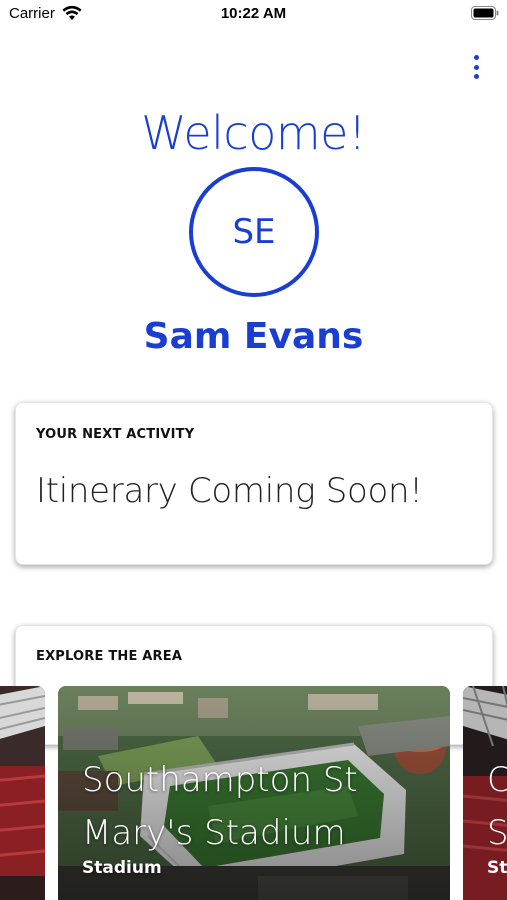 The height and width of the screenshot is (900, 507). I want to click on status-bar: Carrier 10:22 AM, so click(253, 15).